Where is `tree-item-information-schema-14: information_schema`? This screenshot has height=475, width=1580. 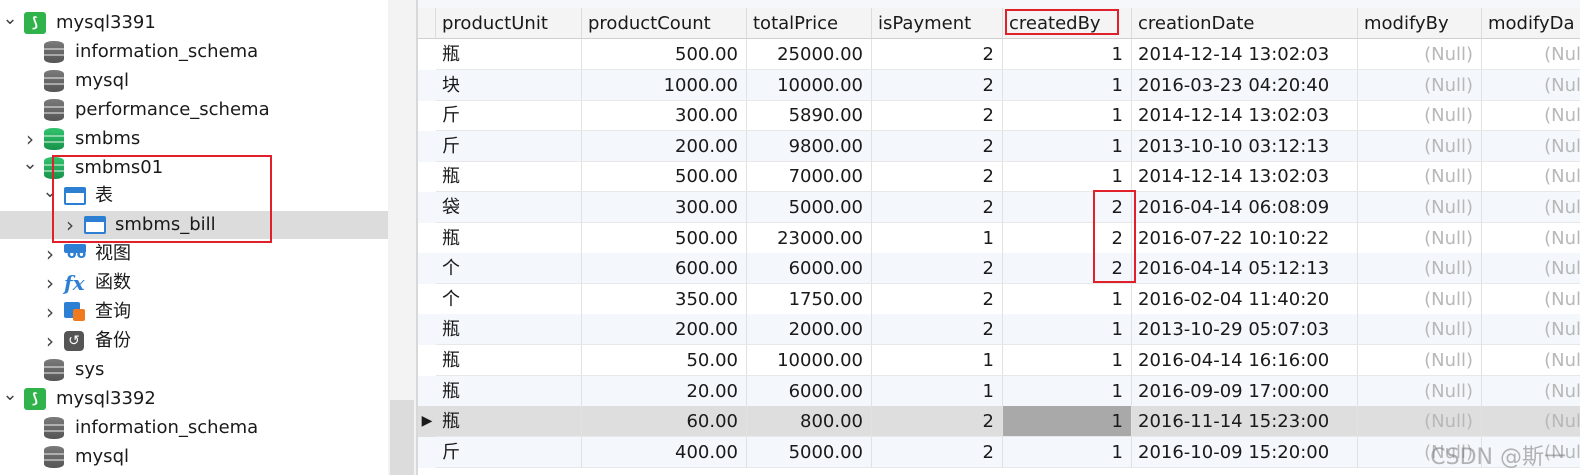 tree-item-information-schema-14: information_schema is located at coordinates (194, 428).